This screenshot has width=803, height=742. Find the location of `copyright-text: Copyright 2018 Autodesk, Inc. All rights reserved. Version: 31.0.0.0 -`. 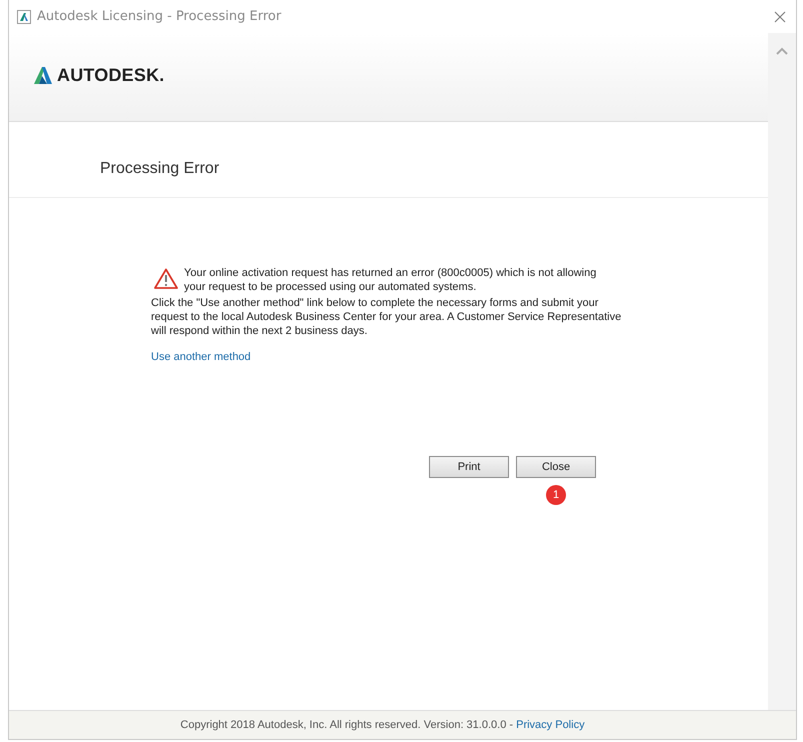

copyright-text: Copyright 2018 Autodesk, Inc. All rights reserved. Version: 31.0.0.0 - is located at coordinates (347, 725).